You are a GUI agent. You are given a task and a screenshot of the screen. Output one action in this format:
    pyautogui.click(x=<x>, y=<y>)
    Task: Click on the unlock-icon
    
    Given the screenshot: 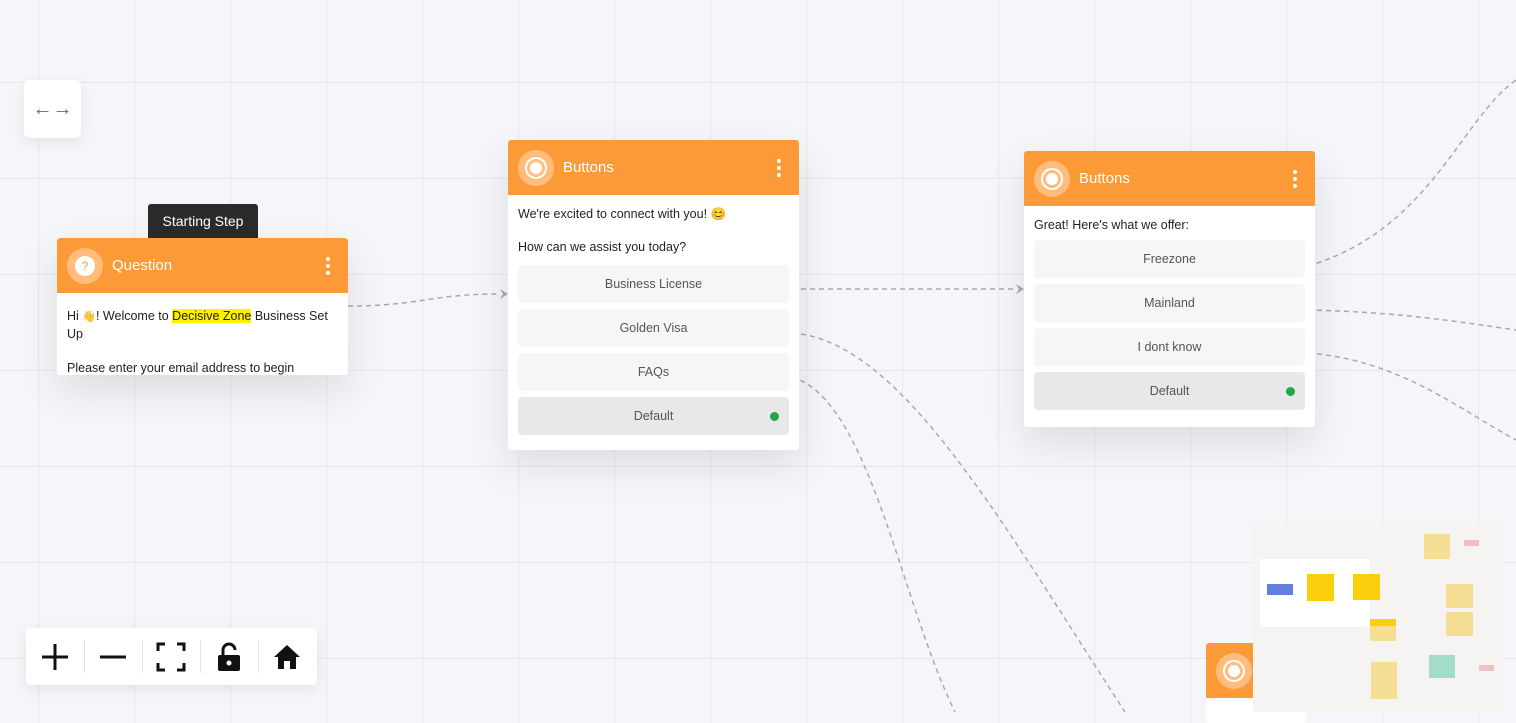 What is the action you would take?
    pyautogui.click(x=229, y=656)
    